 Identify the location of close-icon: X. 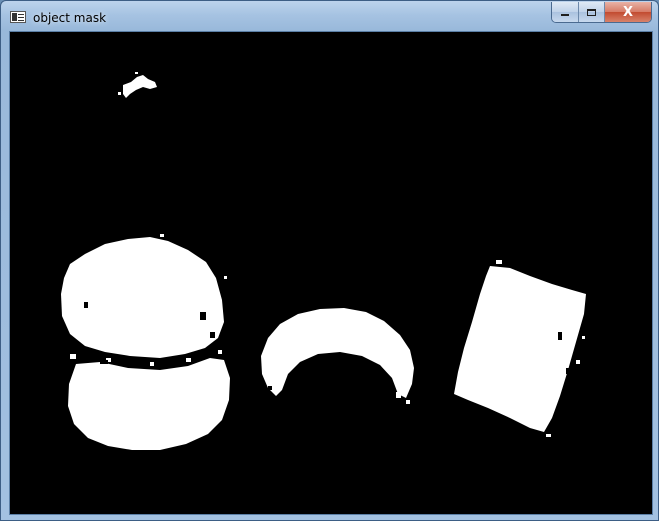
(628, 12).